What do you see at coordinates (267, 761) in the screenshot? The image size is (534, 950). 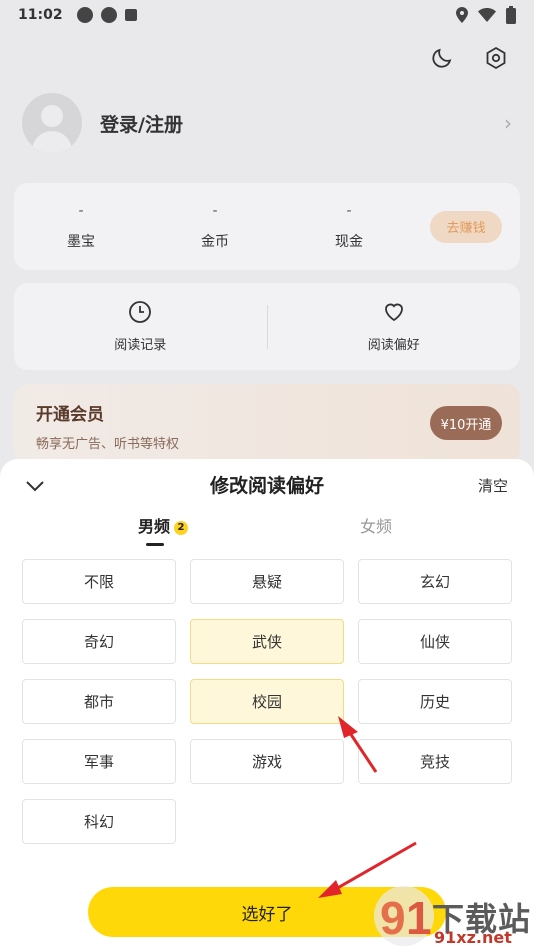 I see `genre-option: 游戏` at bounding box center [267, 761].